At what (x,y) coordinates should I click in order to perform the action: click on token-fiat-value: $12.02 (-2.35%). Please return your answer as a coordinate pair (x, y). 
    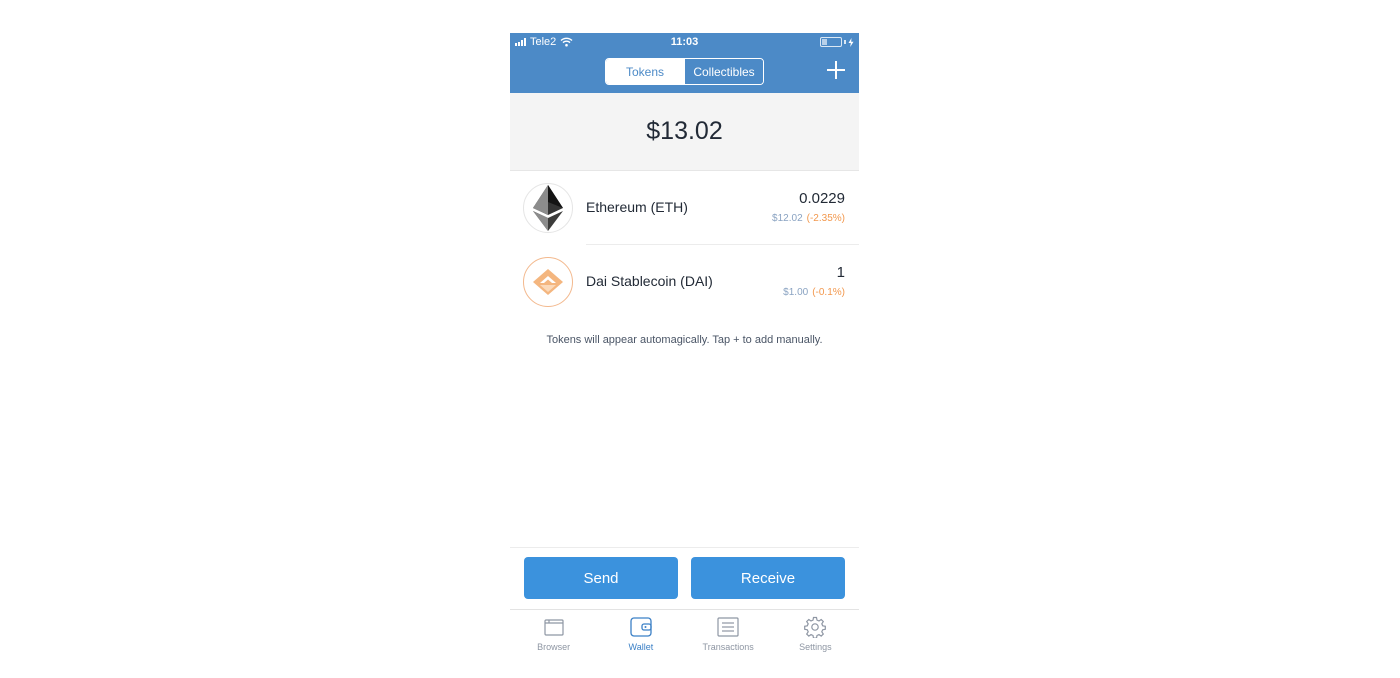
    Looking at the image, I should click on (808, 218).